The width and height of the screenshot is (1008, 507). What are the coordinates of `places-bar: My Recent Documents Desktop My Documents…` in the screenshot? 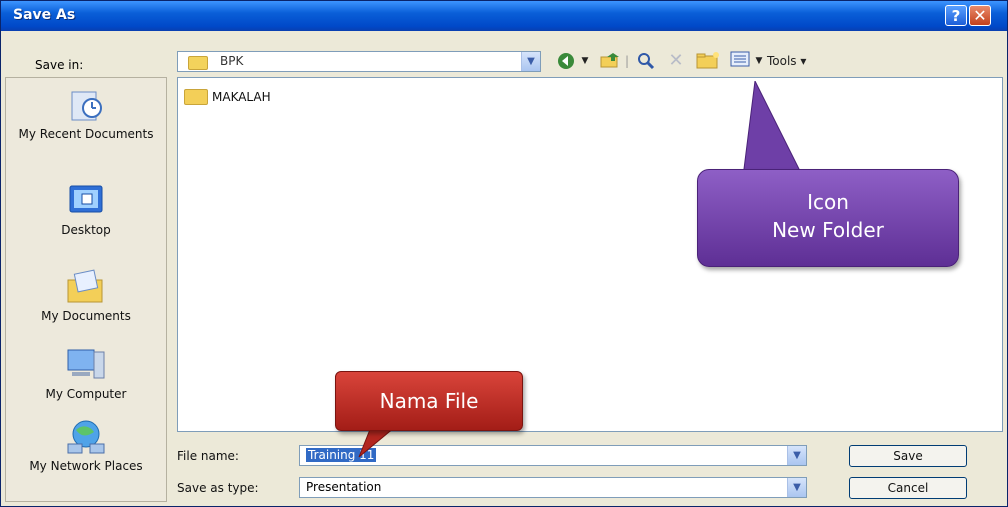 It's located at (86, 289).